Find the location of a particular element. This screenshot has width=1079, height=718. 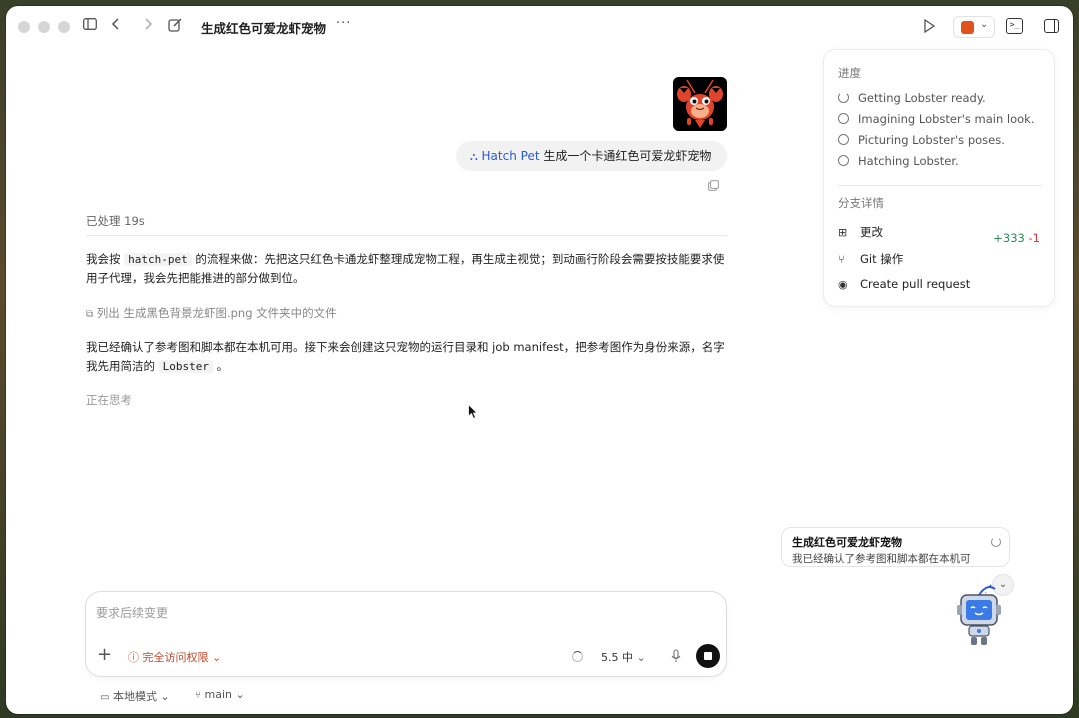

progress-step: Picturing Lobster's poses. is located at coordinates (921, 140).